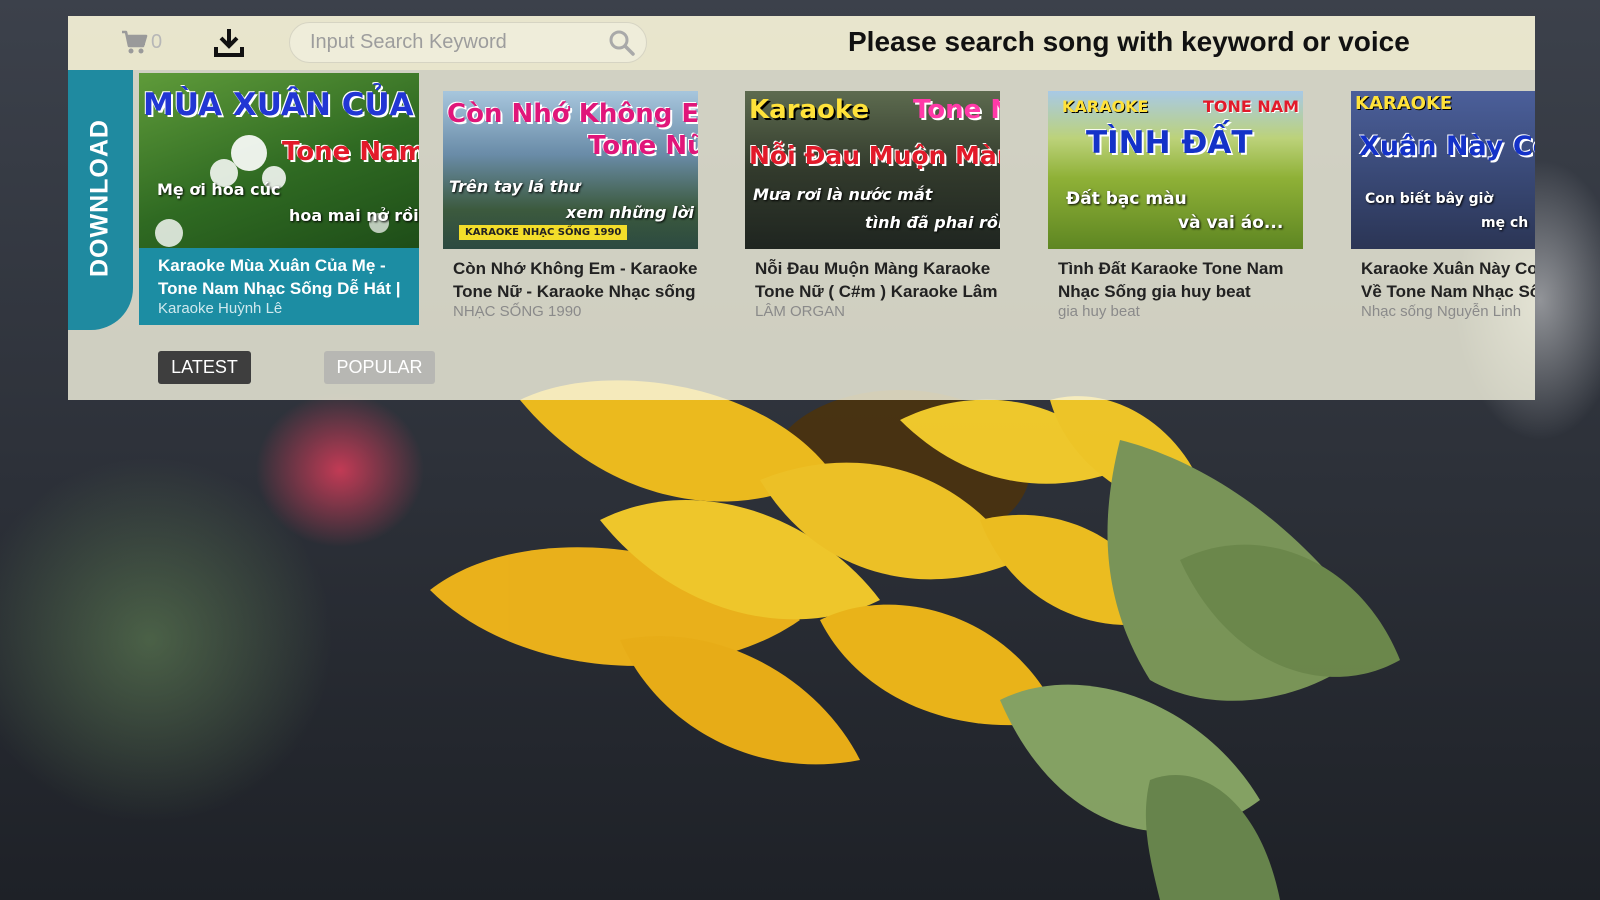 The width and height of the screenshot is (1600, 900). Describe the element at coordinates (455, 42) in the screenshot. I see `search-input` at that location.